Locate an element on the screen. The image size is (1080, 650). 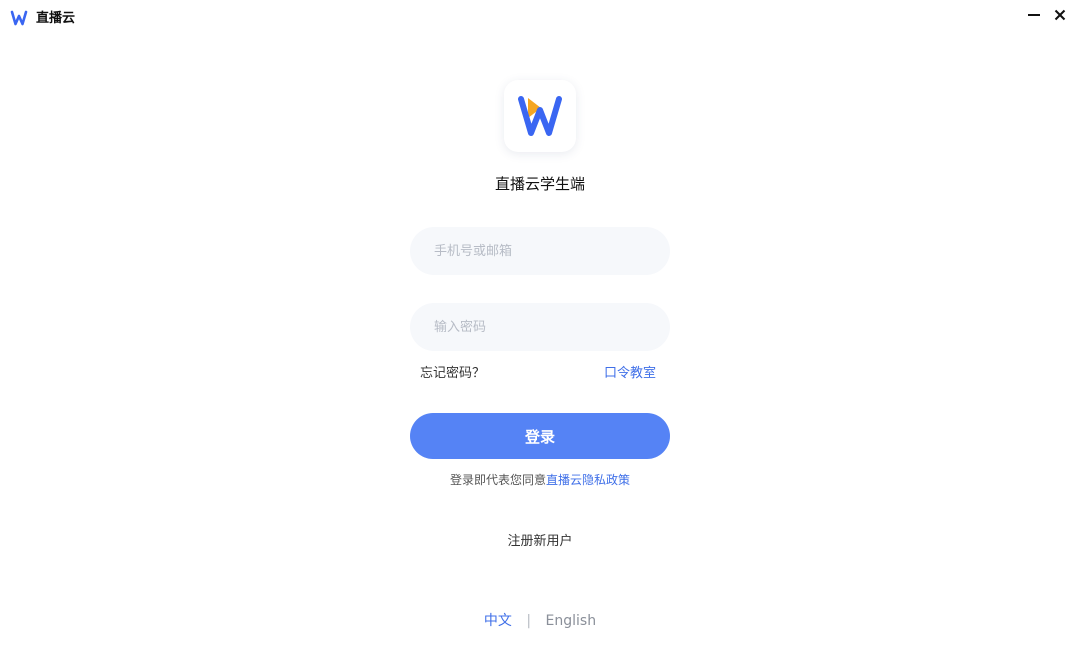
agreement-text: 登录即代表您同意直播云隐私政策 is located at coordinates (540, 480).